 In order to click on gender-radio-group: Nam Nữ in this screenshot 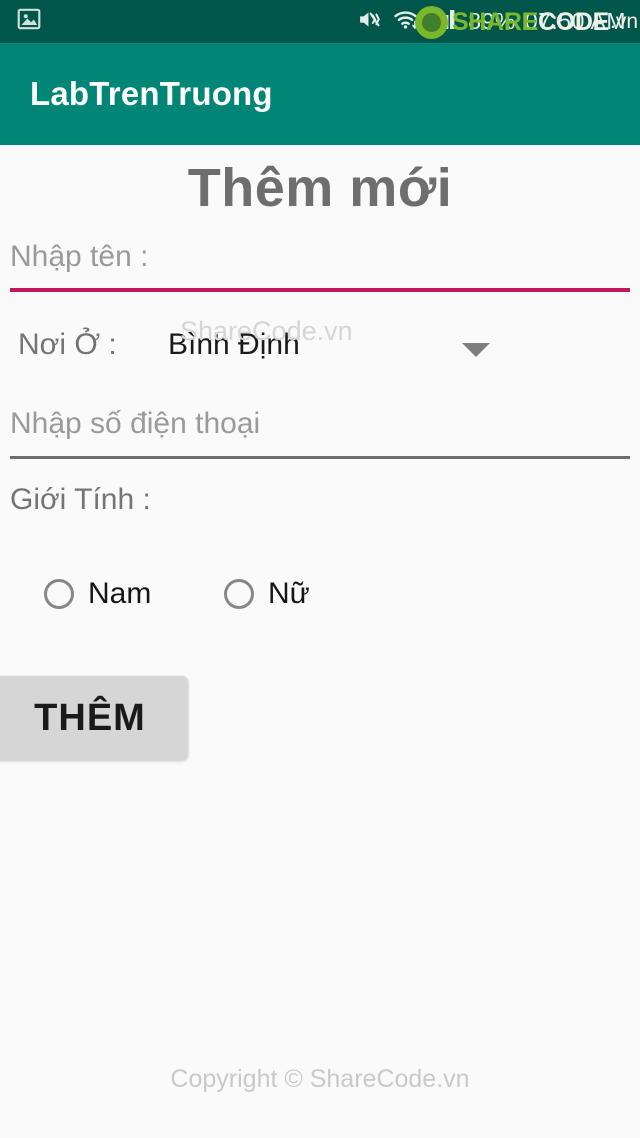, I will do `click(320, 602)`.